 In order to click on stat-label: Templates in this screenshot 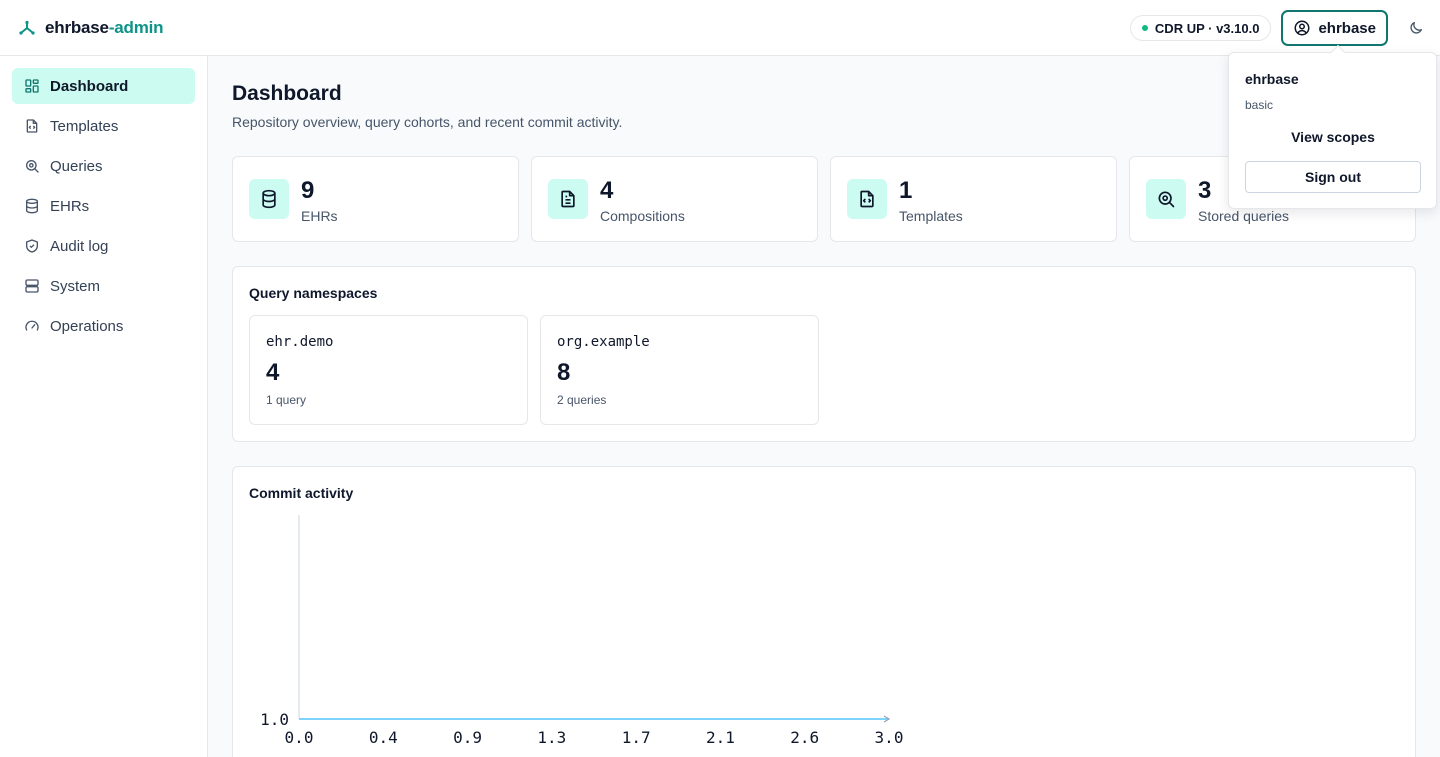, I will do `click(931, 216)`.